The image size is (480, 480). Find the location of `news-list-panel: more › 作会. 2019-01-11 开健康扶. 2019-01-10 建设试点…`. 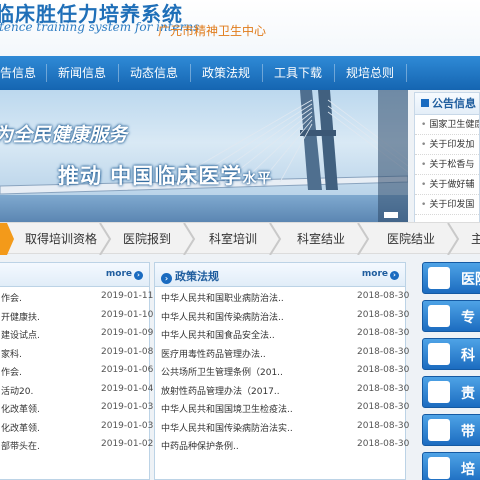

news-list-panel: more › 作会. 2019-01-11 开健康扶. 2019-01-10 建设试点… is located at coordinates (76, 371).